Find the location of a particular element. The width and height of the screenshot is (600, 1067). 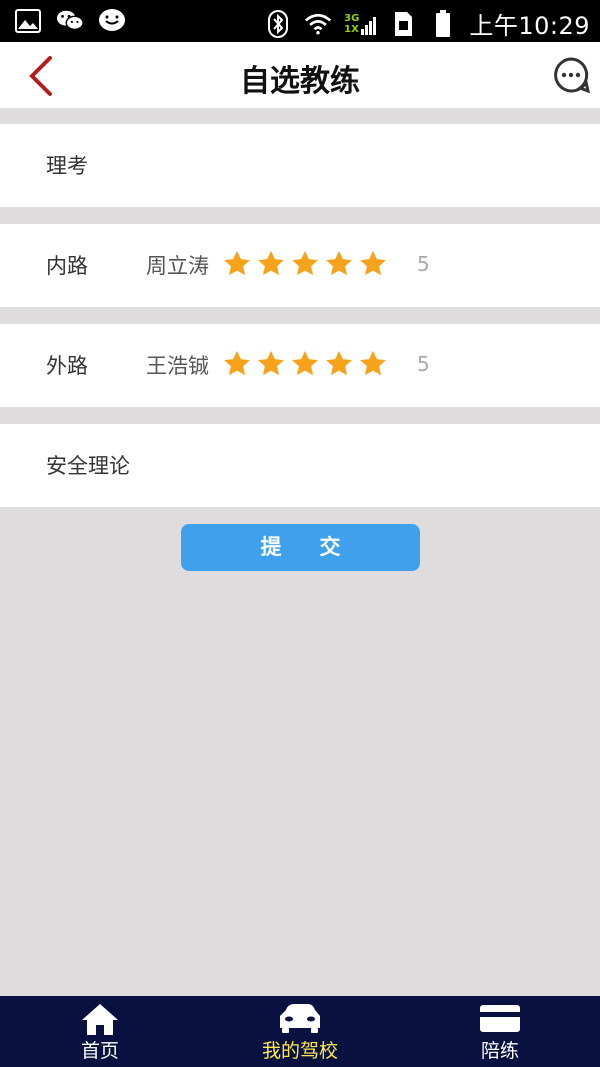

message-icon is located at coordinates (572, 75).